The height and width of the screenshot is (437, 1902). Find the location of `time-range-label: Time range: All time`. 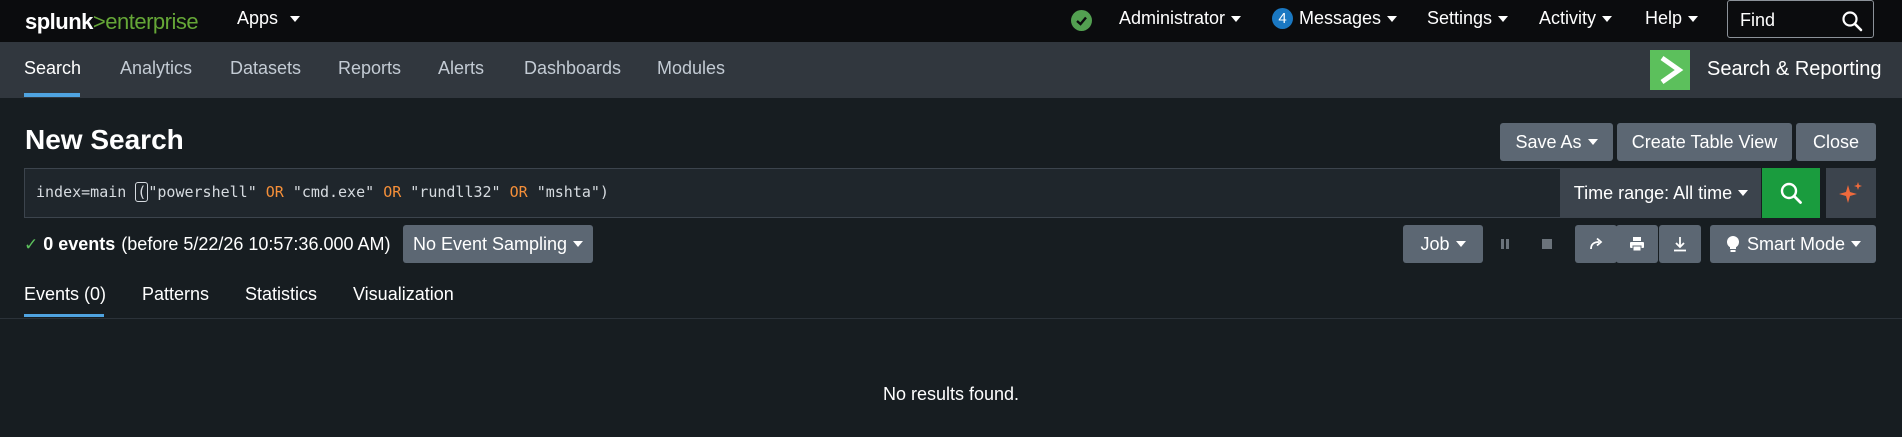

time-range-label: Time range: All time is located at coordinates (1653, 192).